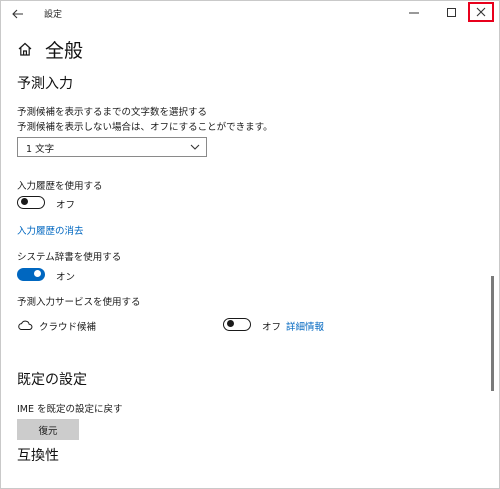  Describe the element at coordinates (69, 257) in the screenshot. I see `system-dict-label: システム辞書を使用する` at that location.